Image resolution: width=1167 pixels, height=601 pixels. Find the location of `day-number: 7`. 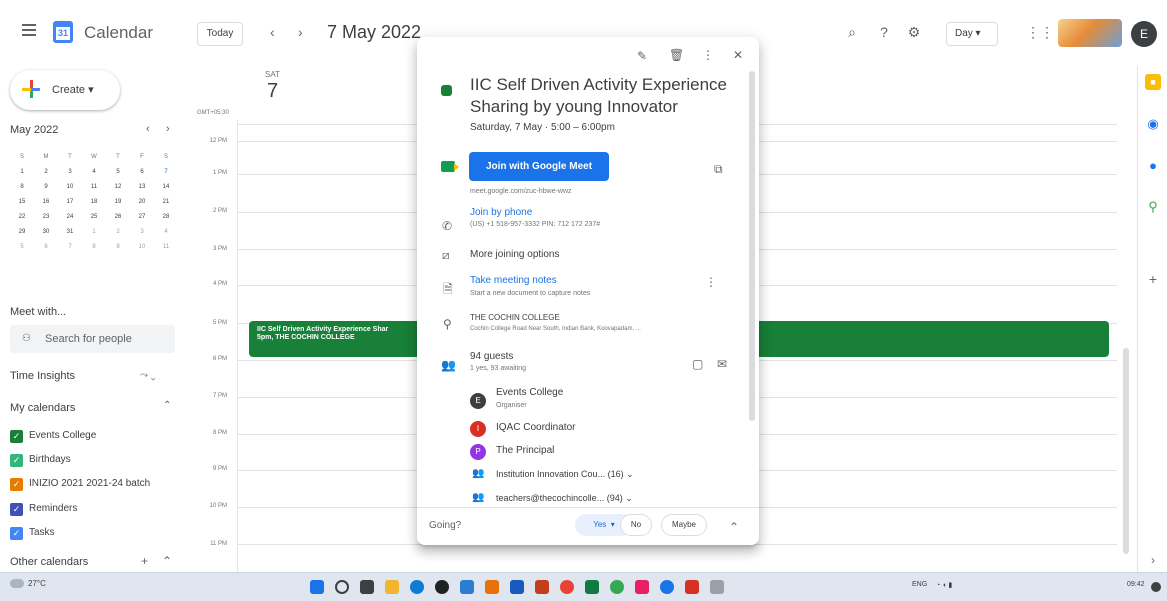

day-number: 7 is located at coordinates (272, 91).